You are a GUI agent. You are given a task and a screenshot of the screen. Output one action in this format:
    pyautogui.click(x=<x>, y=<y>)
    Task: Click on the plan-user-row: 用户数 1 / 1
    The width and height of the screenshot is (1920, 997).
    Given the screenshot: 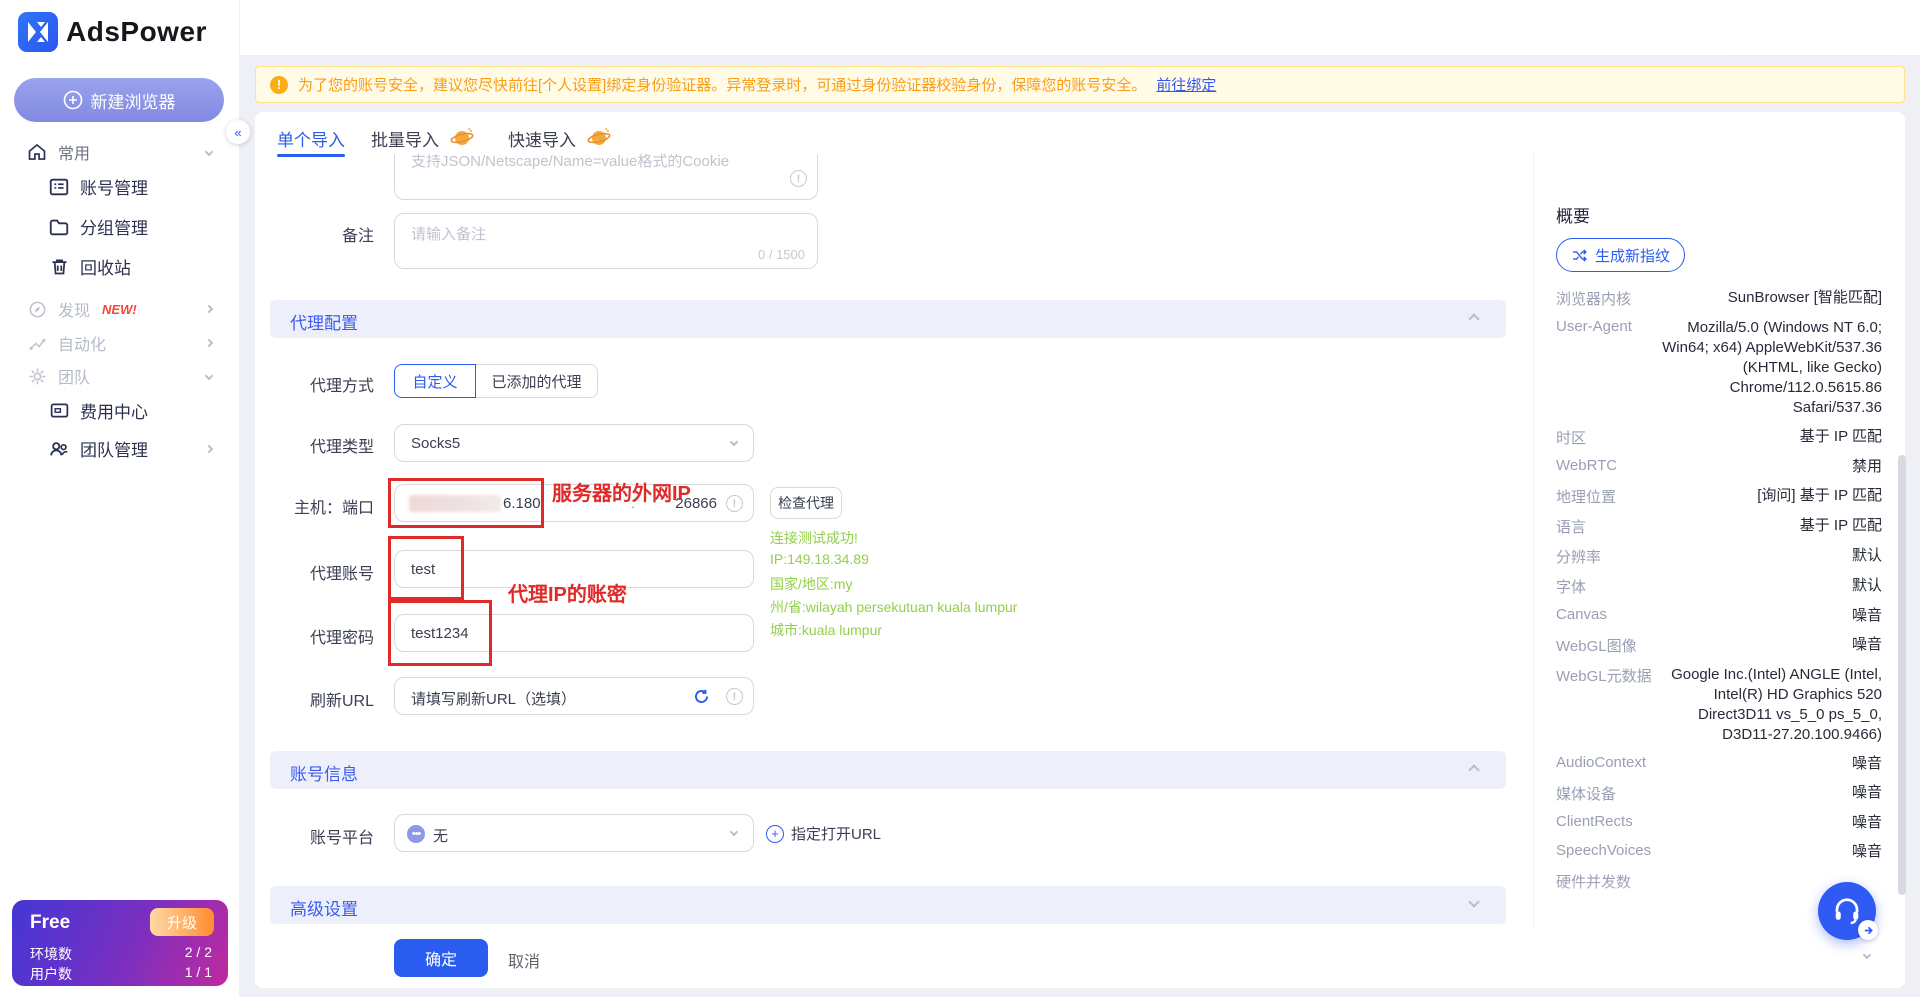 What is the action you would take?
    pyautogui.click(x=121, y=974)
    